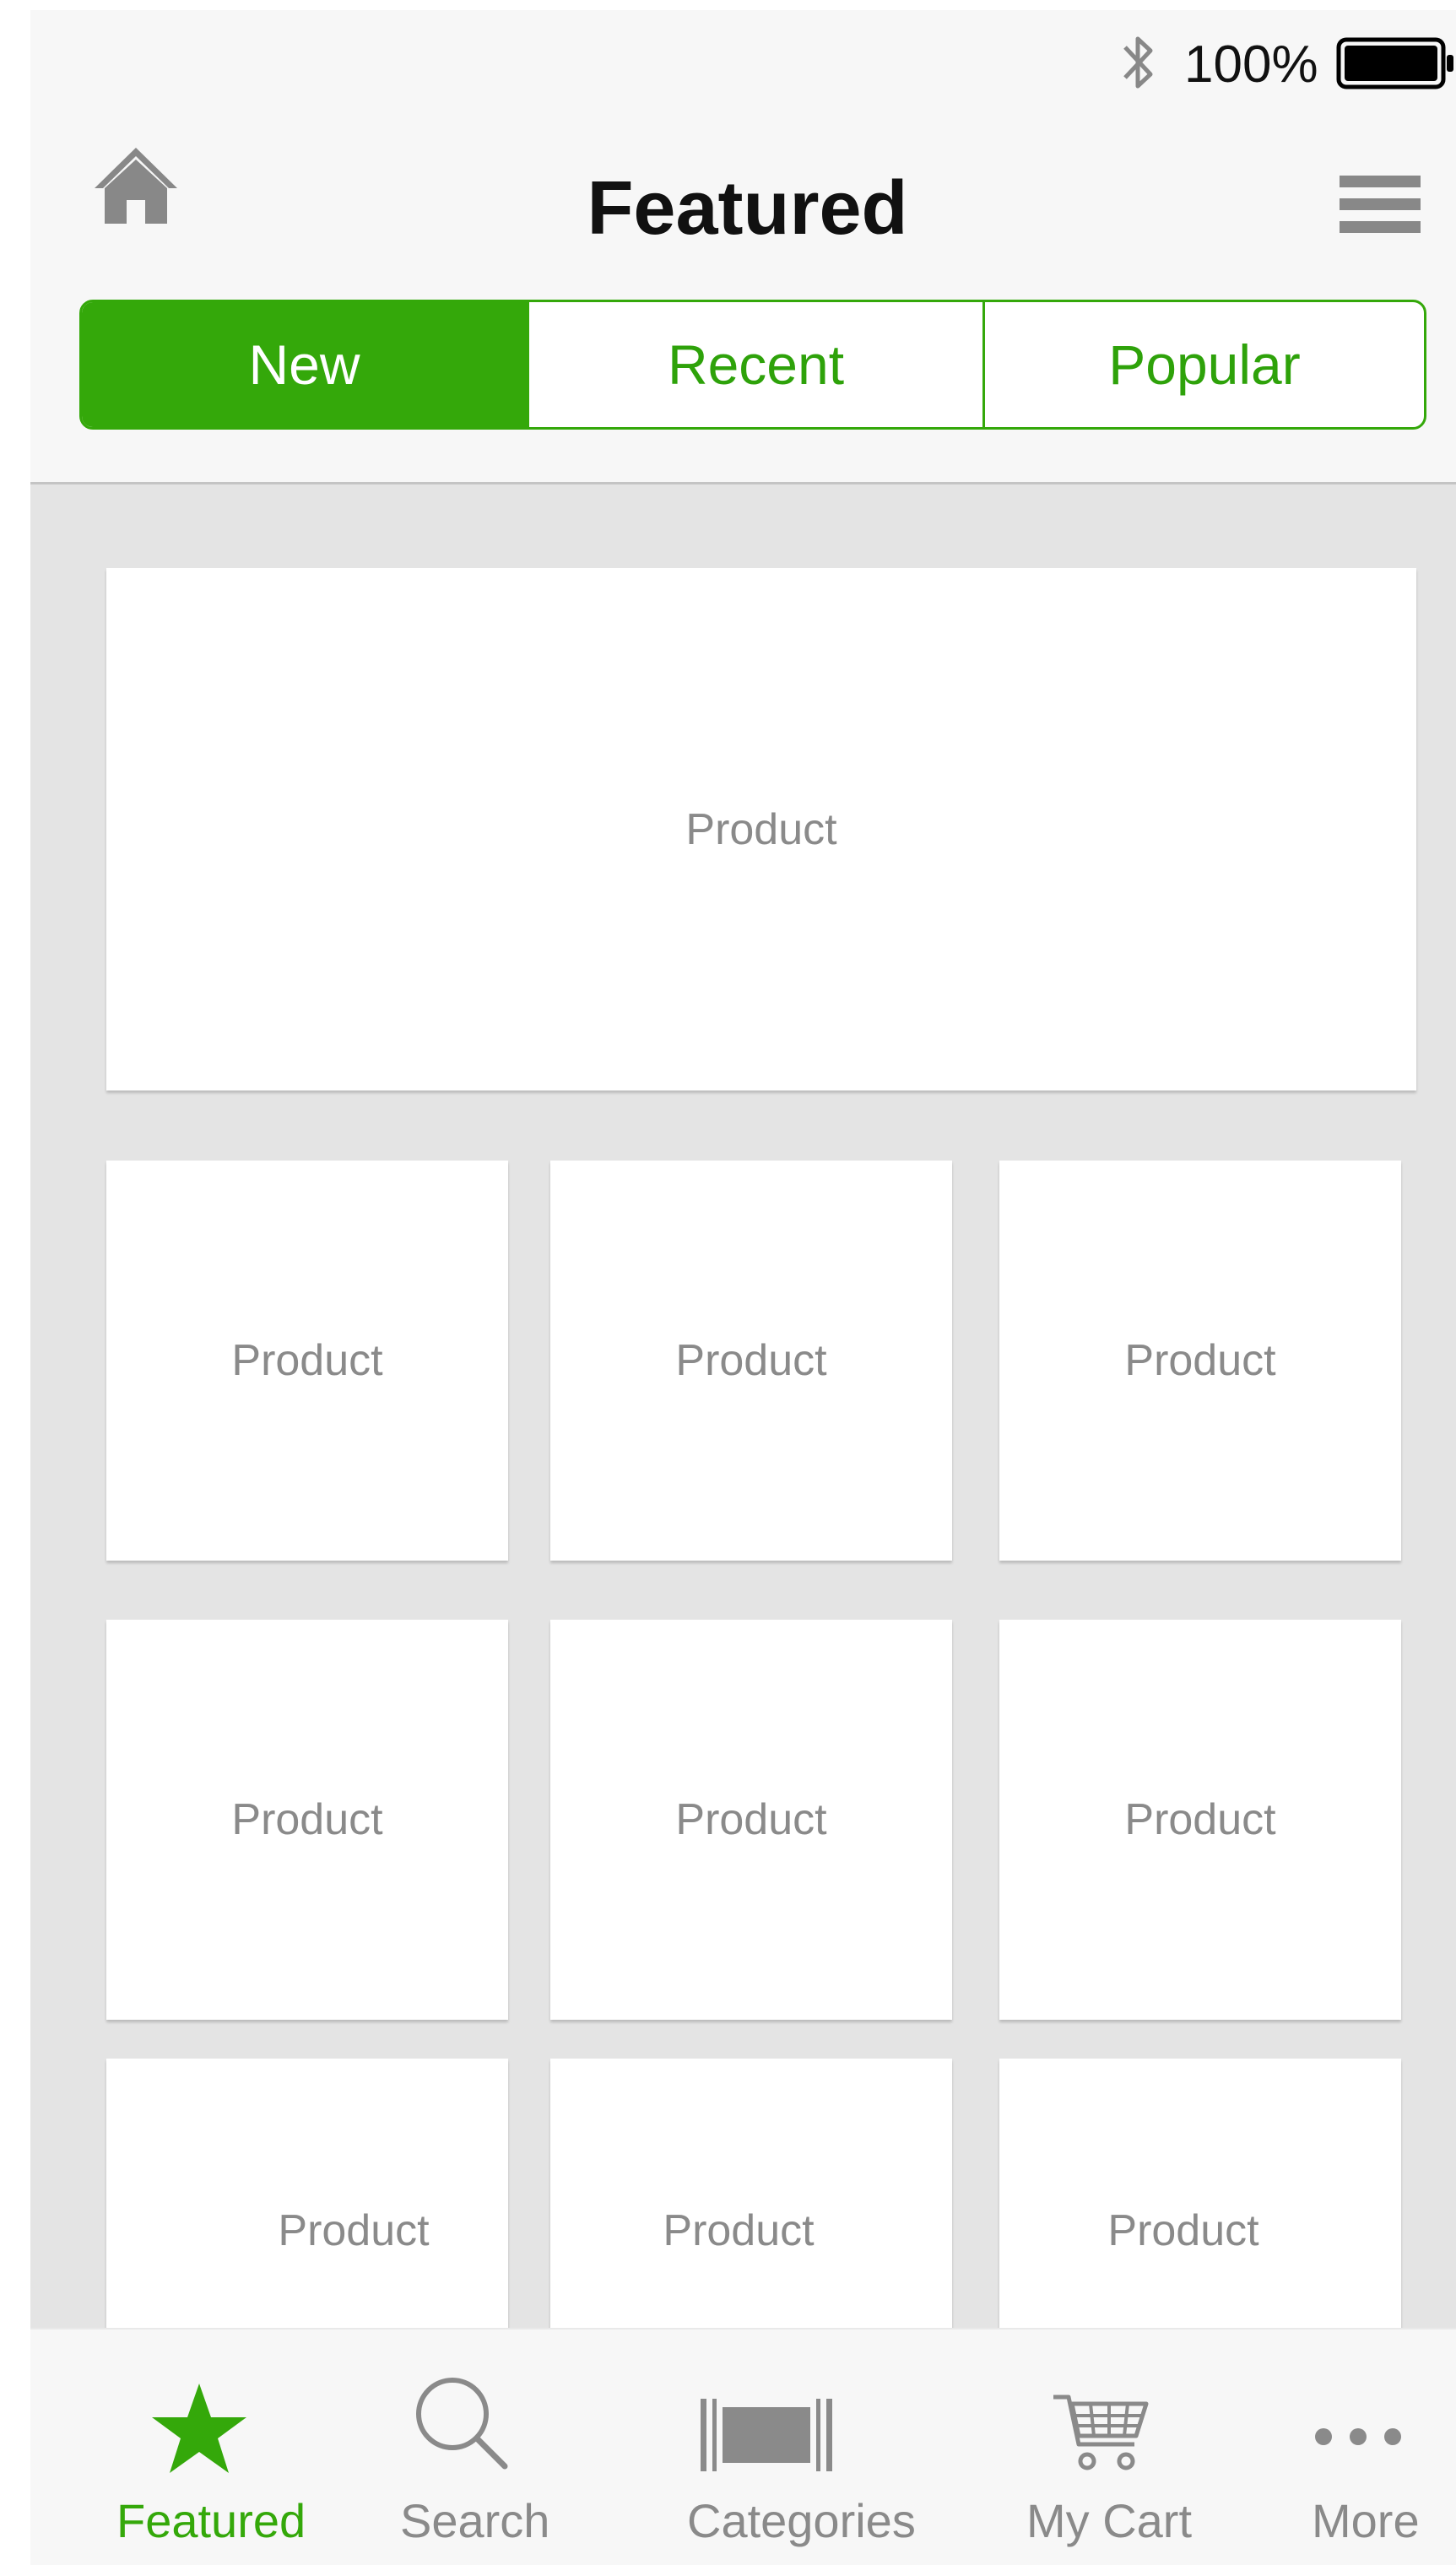 Image resolution: width=1456 pixels, height=2565 pixels. I want to click on tab-label: My Cart, so click(1109, 2520).